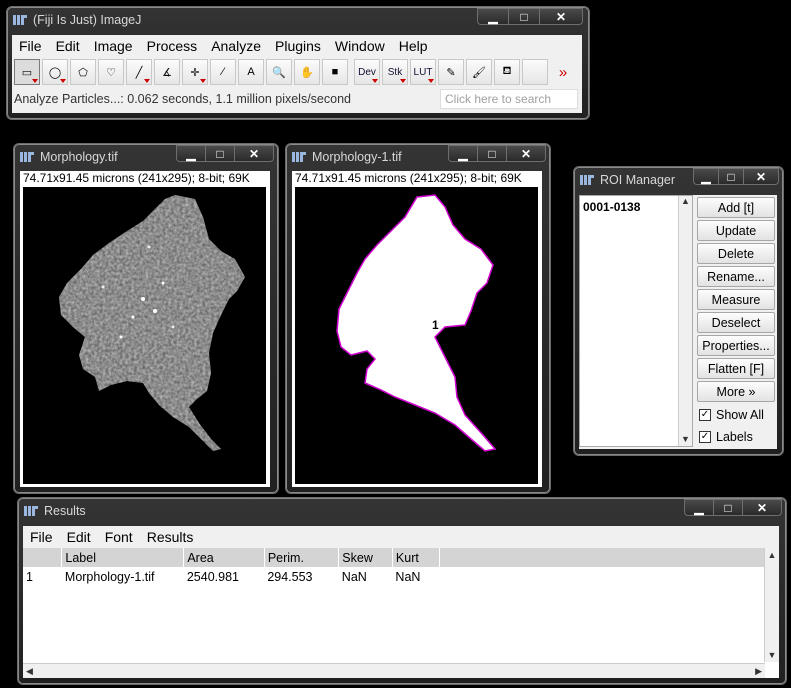 The height and width of the screenshot is (688, 791). What do you see at coordinates (251, 72) in the screenshot?
I see `text-tool-icon: A` at bounding box center [251, 72].